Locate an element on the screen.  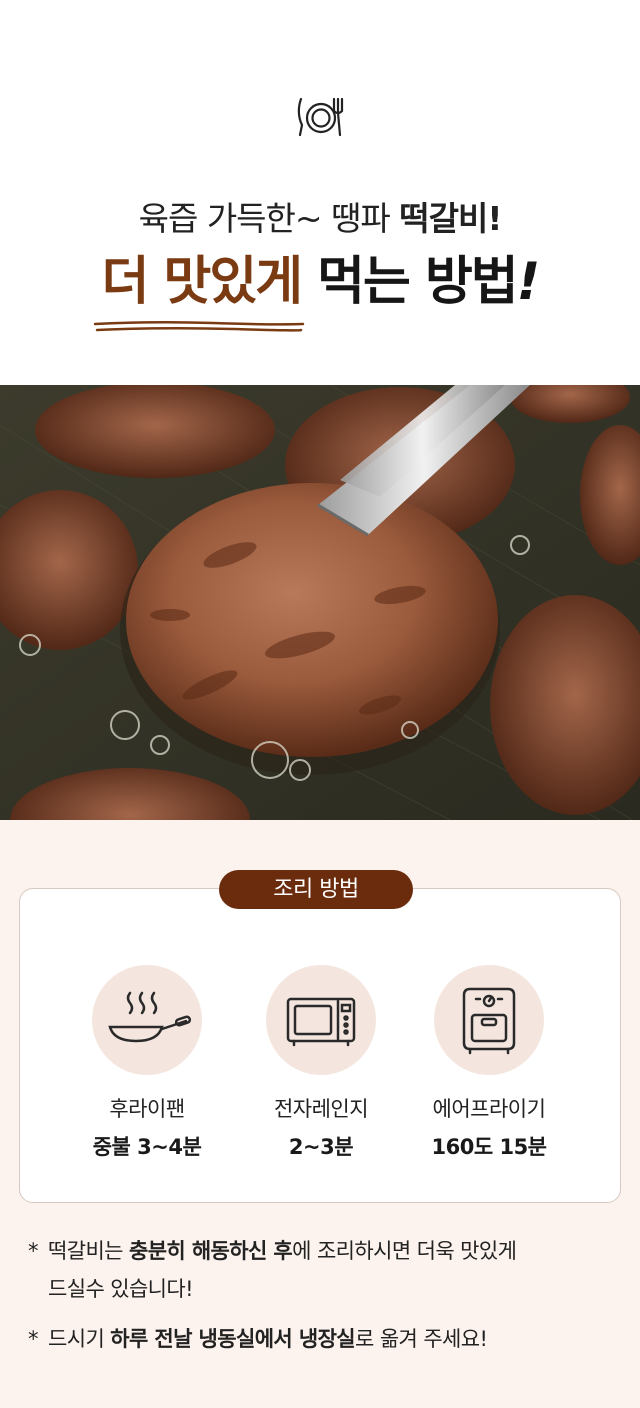
plate-fork-knife-icon is located at coordinates (320, 117).